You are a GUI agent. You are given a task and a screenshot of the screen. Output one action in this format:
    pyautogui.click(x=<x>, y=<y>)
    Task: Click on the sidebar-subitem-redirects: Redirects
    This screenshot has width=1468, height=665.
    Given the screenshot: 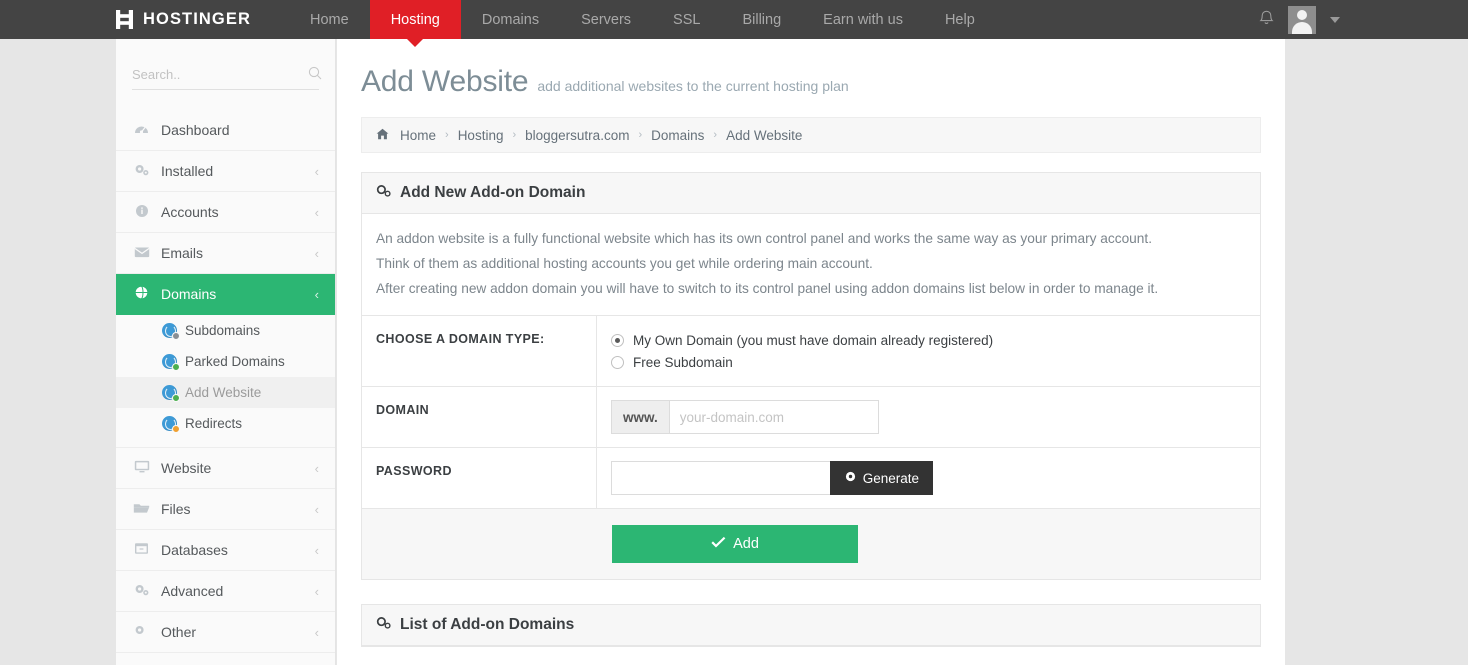 What is the action you would take?
    pyautogui.click(x=225, y=423)
    